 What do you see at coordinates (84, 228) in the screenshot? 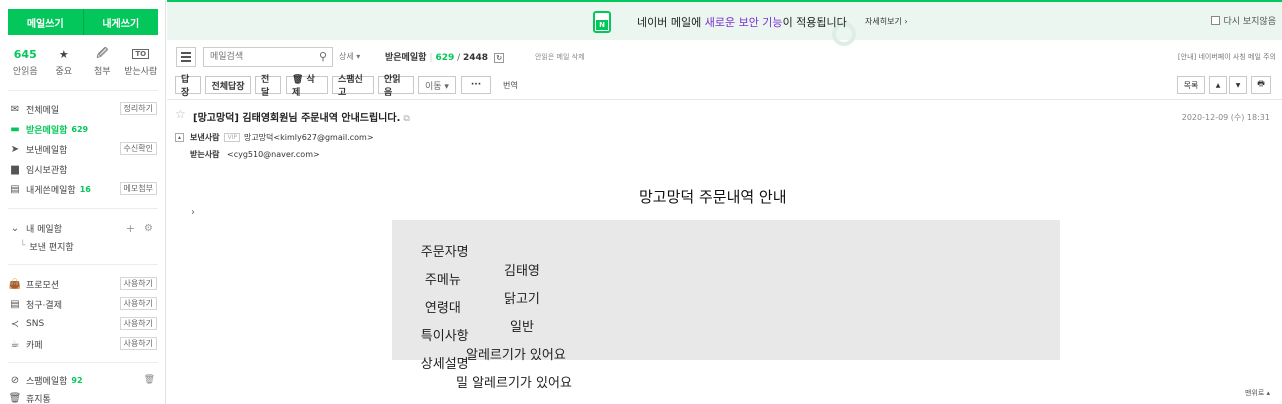
I see `my-mailbox-toggle: ⌄ 내 메일함 + ⚙` at bounding box center [84, 228].